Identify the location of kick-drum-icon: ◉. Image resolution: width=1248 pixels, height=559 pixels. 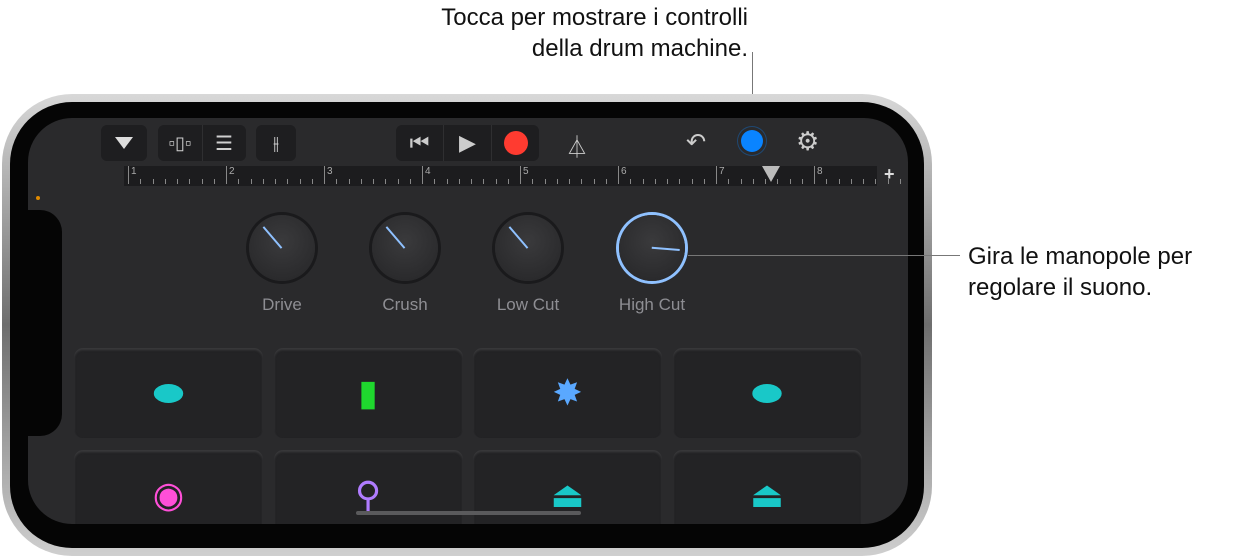
(168, 494).